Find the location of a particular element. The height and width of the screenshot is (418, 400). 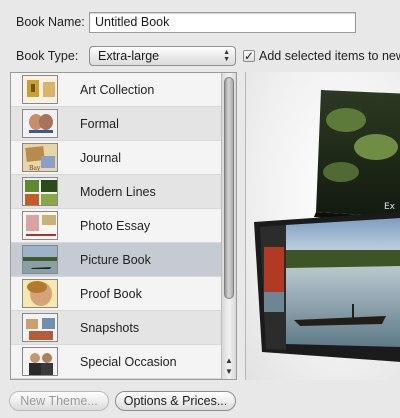

theme-row-special-occasion: Special Occasion is located at coordinates (116, 362).